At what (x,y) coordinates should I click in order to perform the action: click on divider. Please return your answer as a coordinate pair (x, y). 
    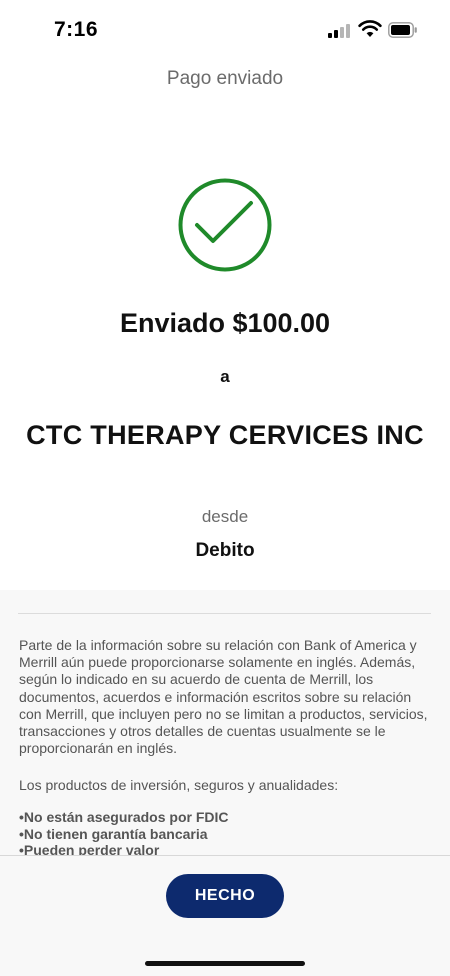
    Looking at the image, I should click on (224, 613).